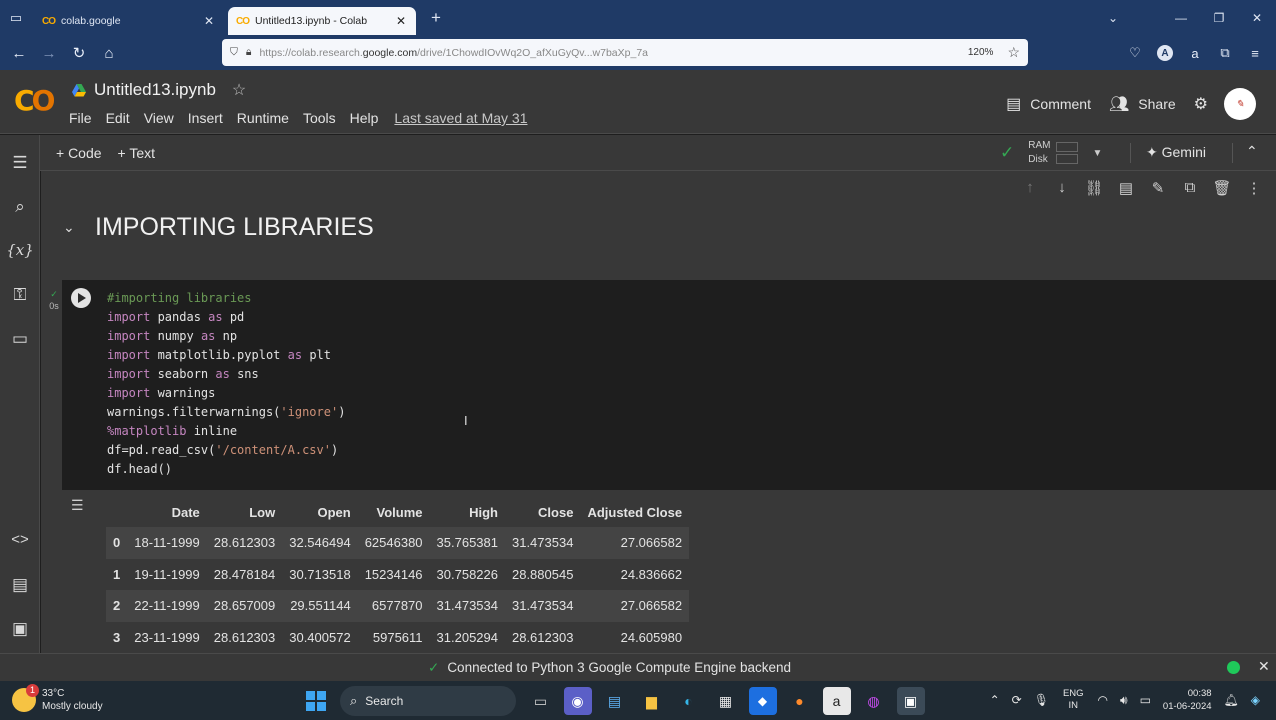  I want to click on minimize-icon: —, so click(1181, 18).